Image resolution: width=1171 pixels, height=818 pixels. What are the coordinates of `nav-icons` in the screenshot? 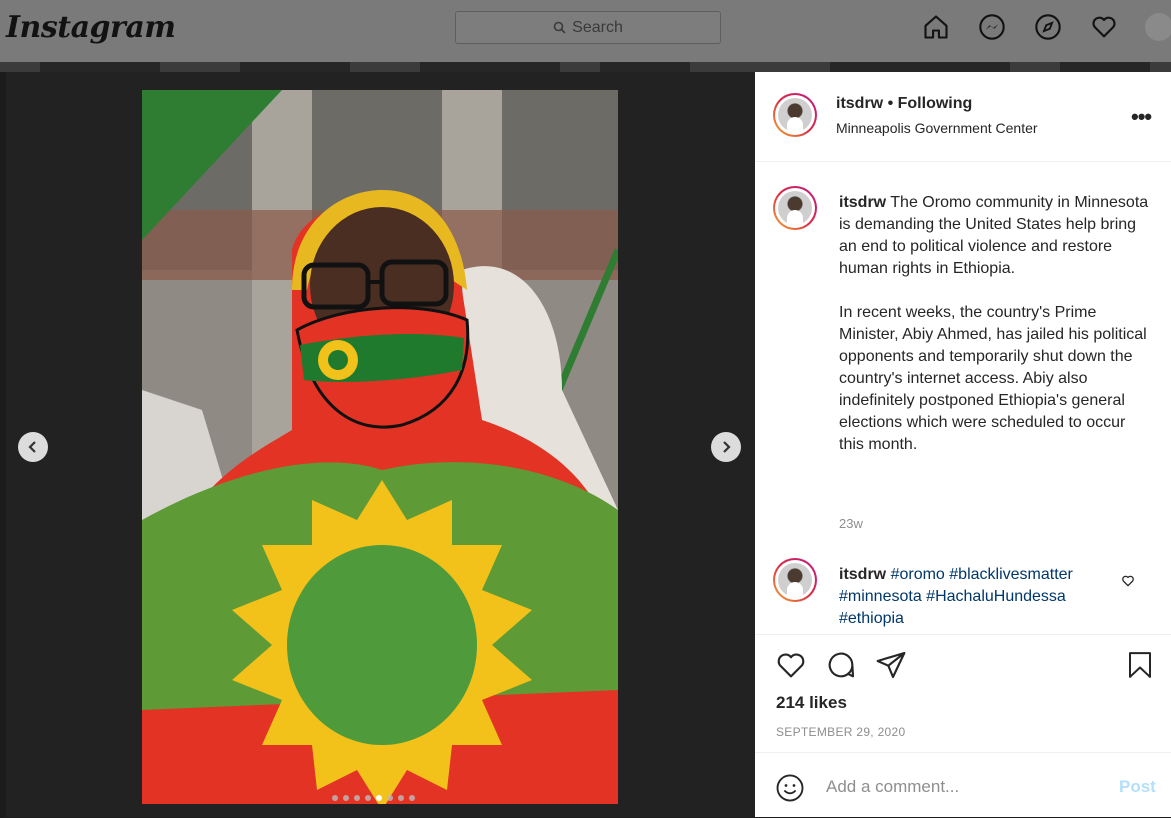 It's located at (1046, 27).